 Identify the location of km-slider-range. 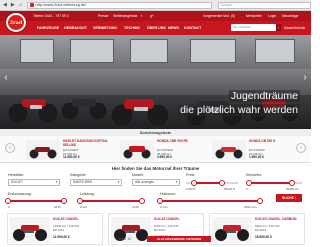
(270, 183).